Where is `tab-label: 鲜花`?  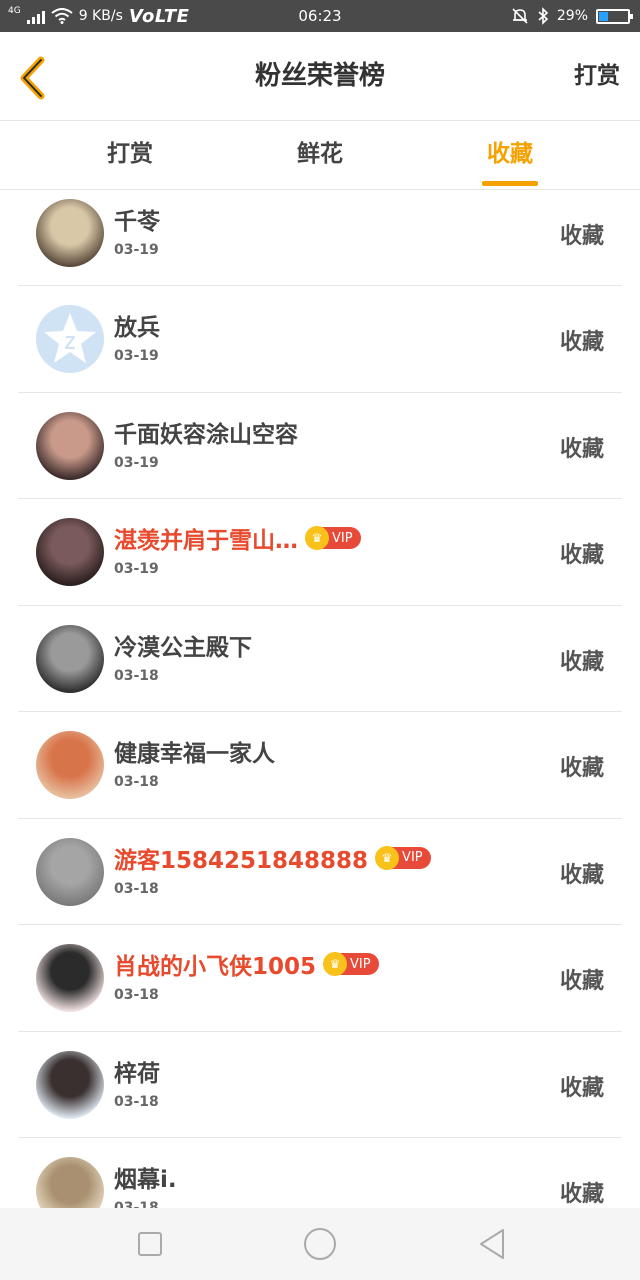
tab-label: 鲜花 is located at coordinates (320, 154).